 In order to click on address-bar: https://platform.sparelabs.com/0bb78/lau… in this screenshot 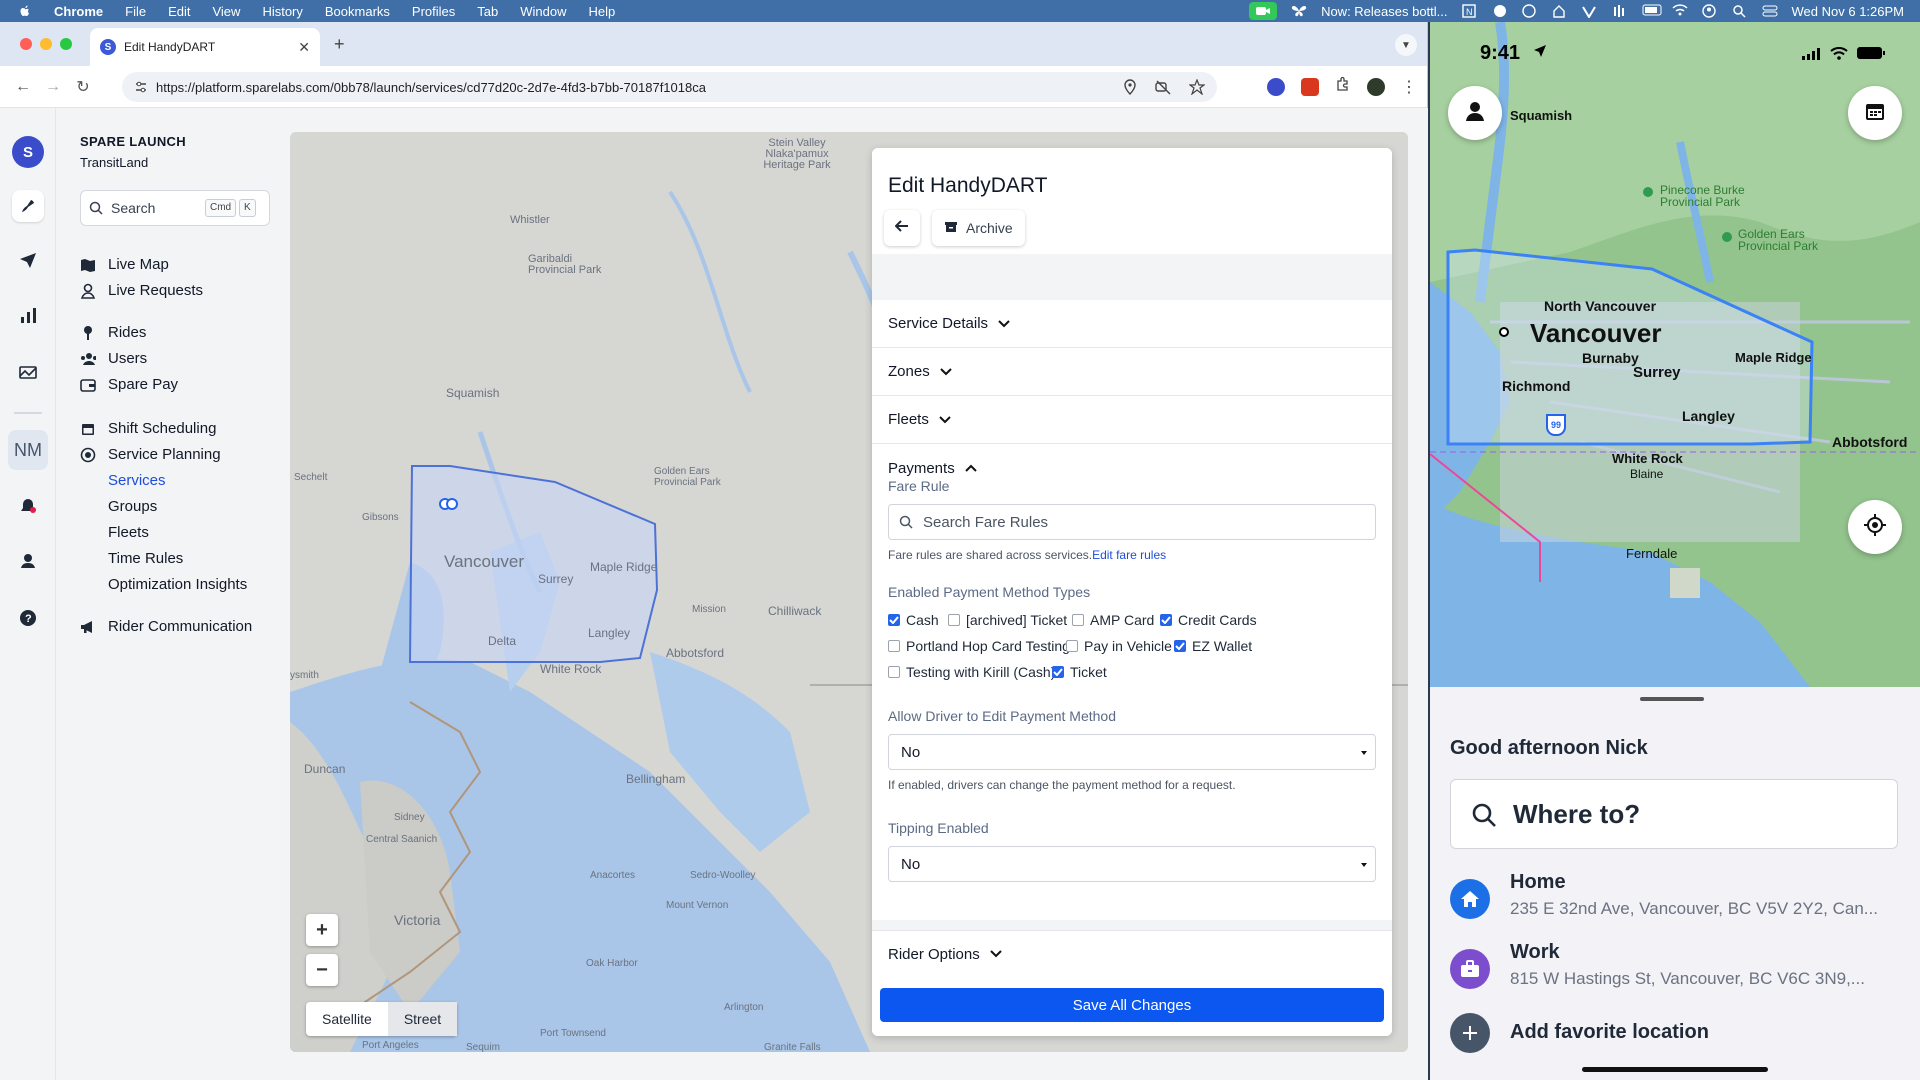, I will do `click(669, 87)`.